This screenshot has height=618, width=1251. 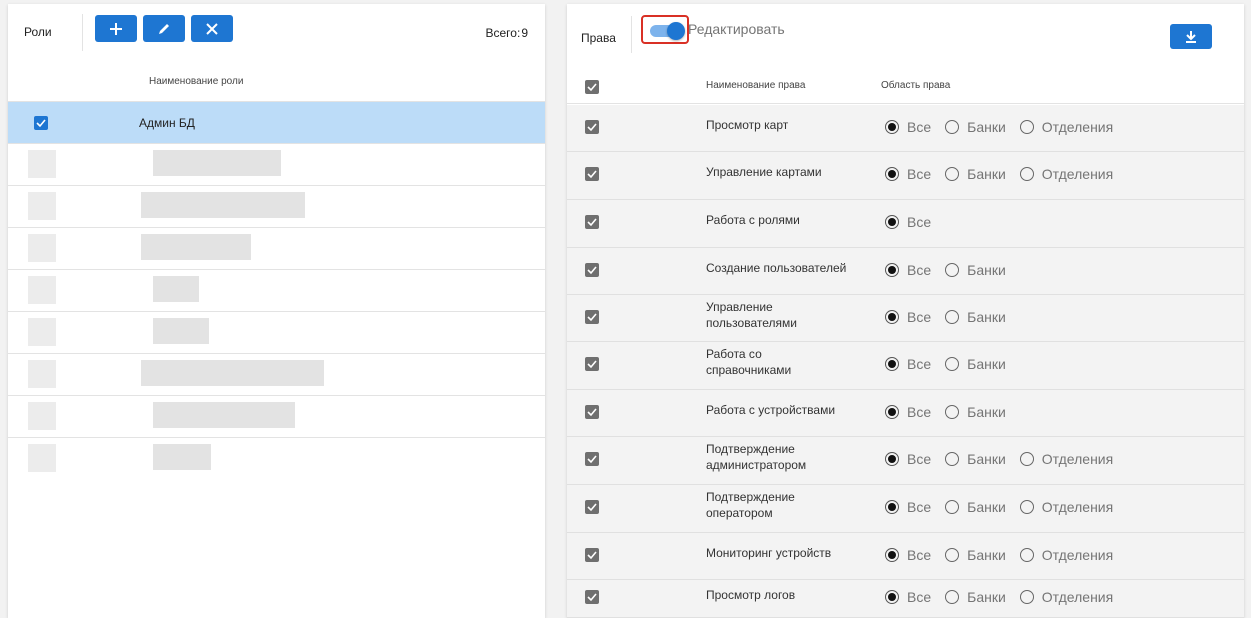 I want to click on delete-role-button, so click(x=212, y=28).